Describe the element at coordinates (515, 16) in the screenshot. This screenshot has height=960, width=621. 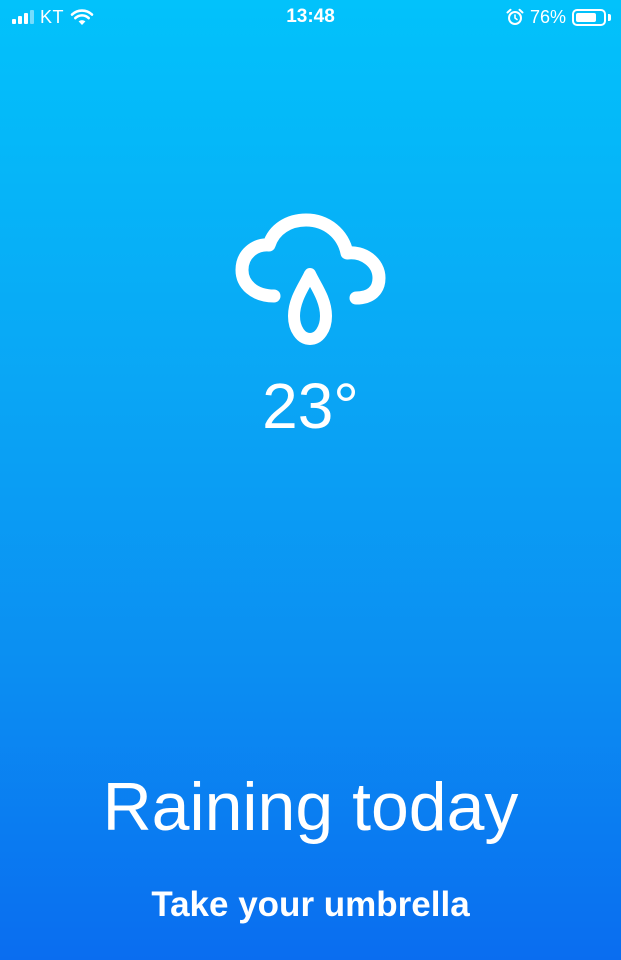
I see `alarm-icon` at that location.